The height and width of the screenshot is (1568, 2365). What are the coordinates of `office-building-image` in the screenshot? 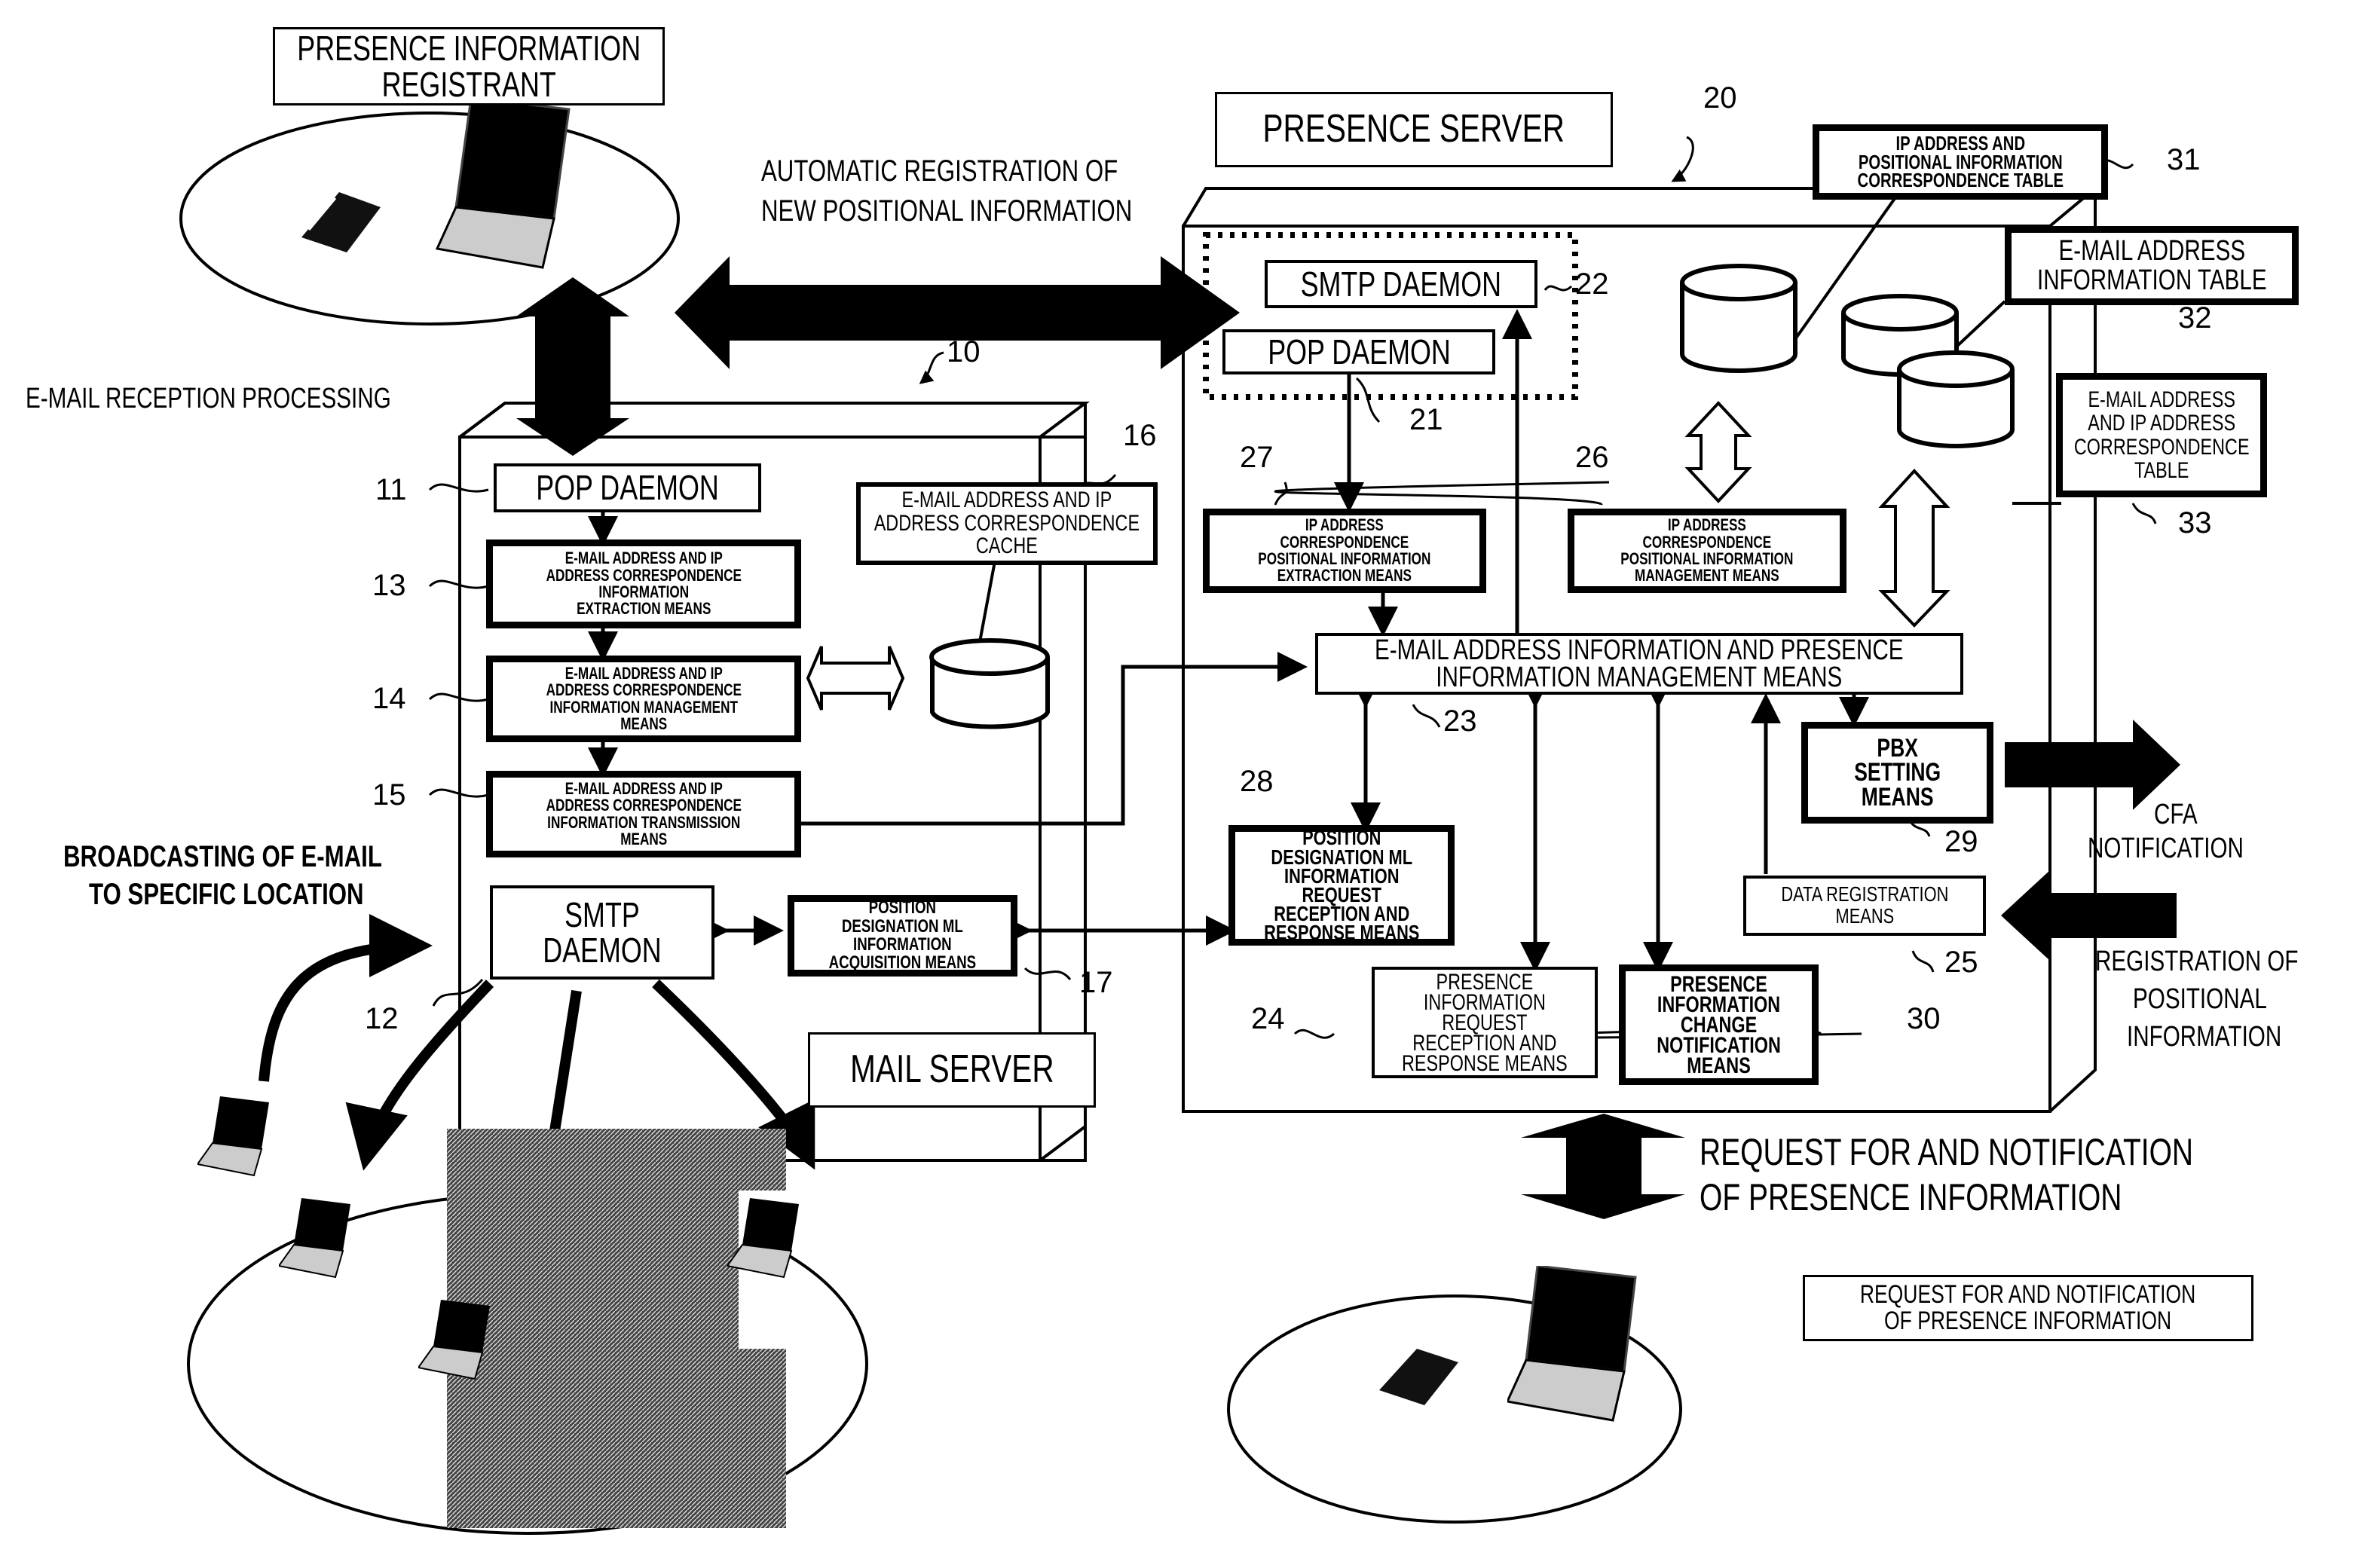 It's located at (616, 1328).